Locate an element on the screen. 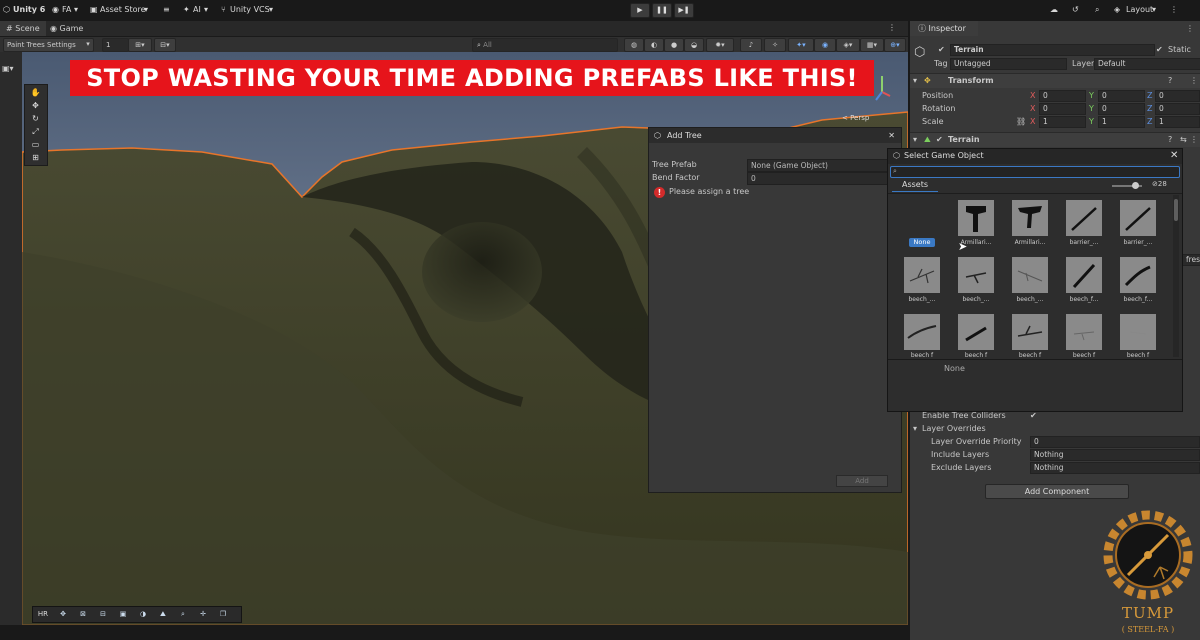 The width and height of the screenshot is (1200, 640). enable-tree-colliders-checkbox: ✔ is located at coordinates (1033, 415).